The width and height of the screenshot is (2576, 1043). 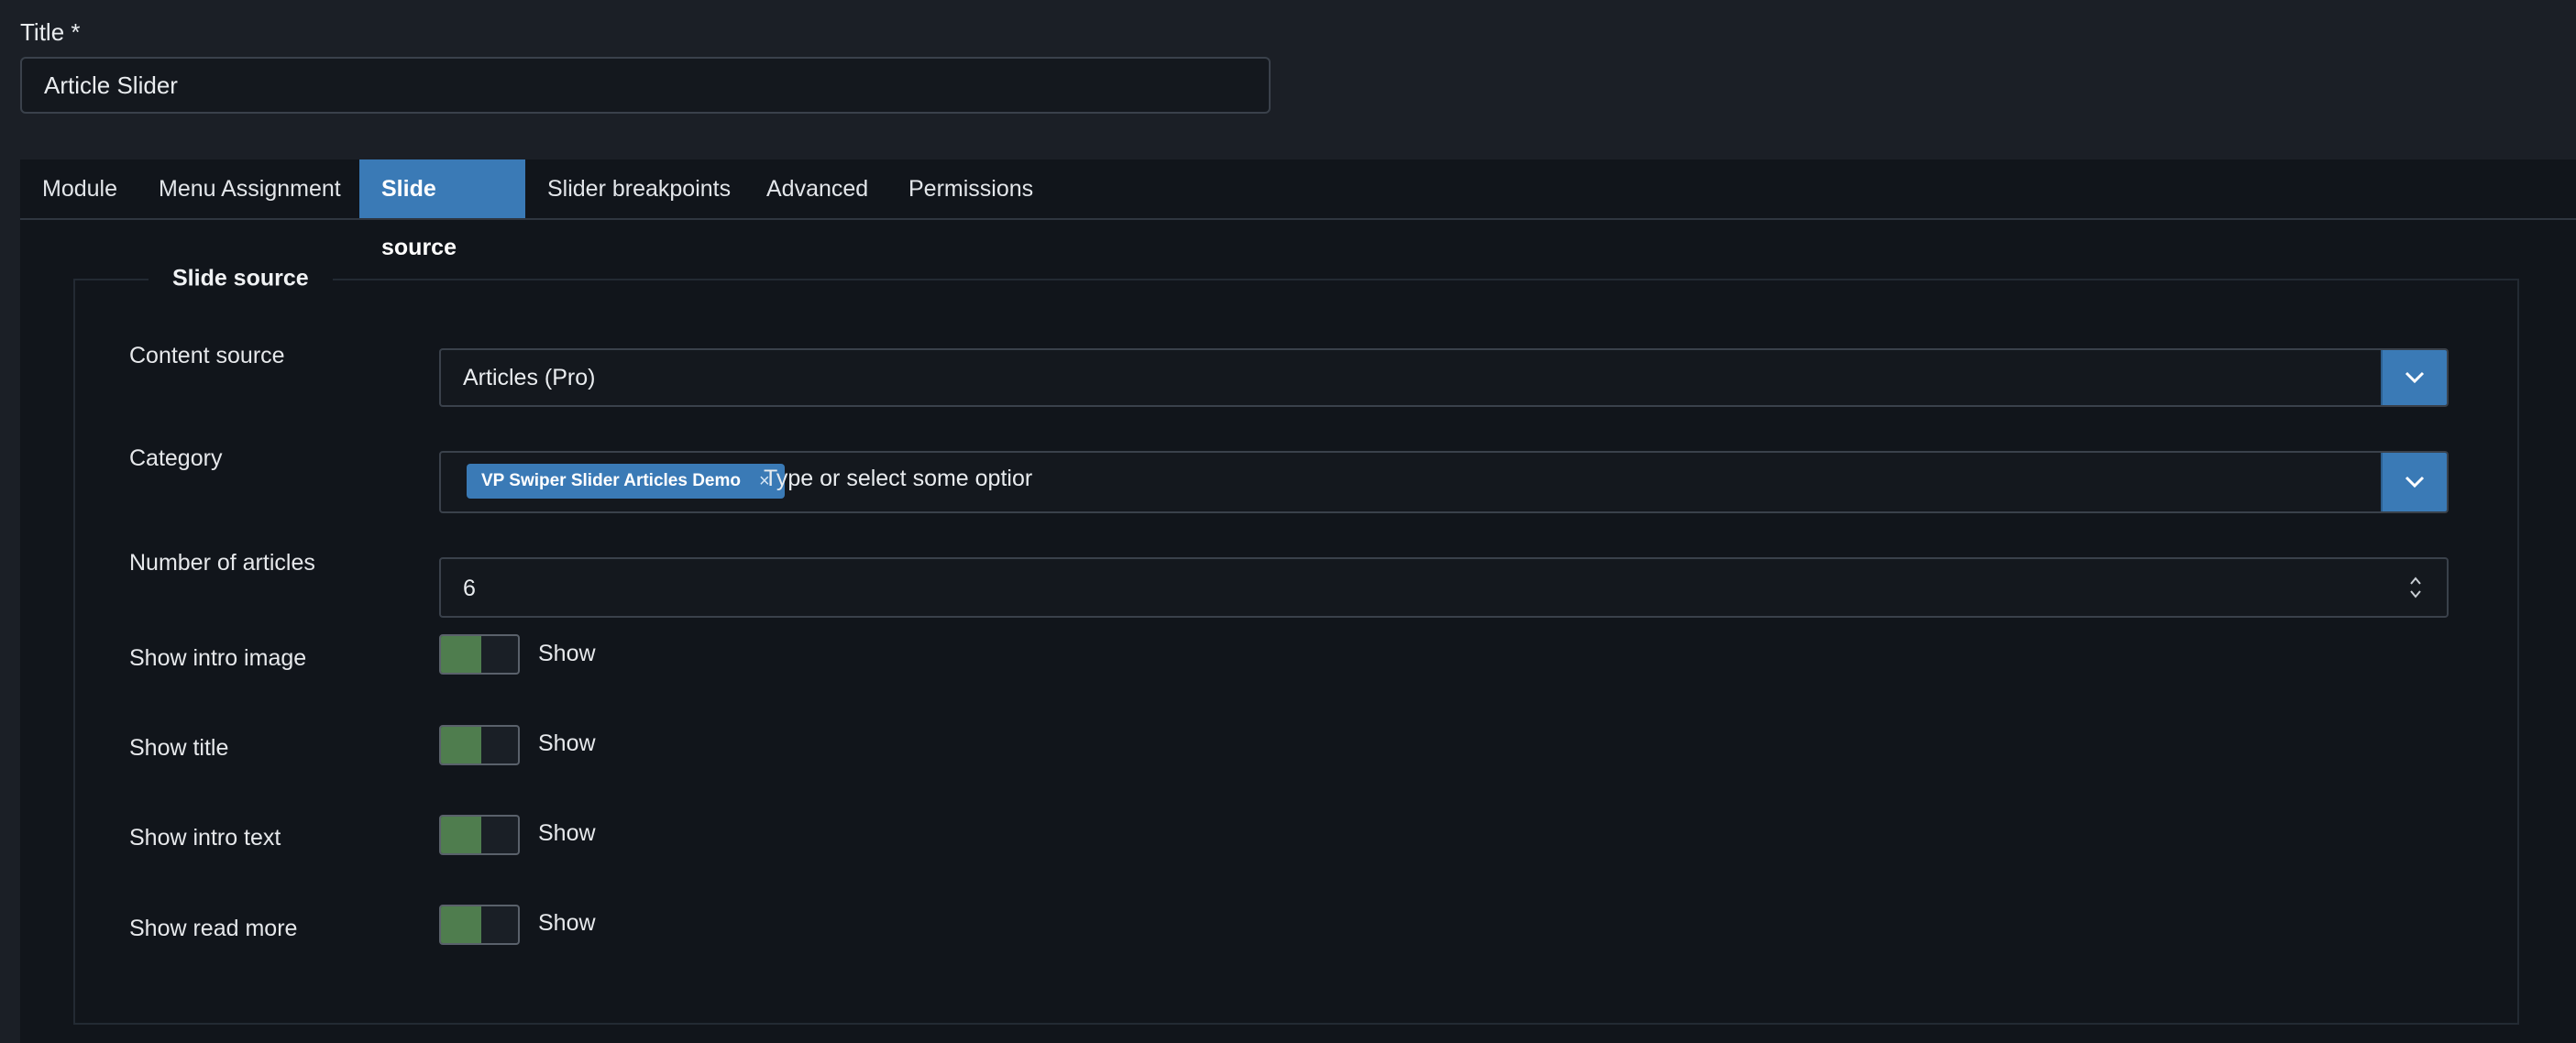 I want to click on category-label: Category, so click(x=176, y=458).